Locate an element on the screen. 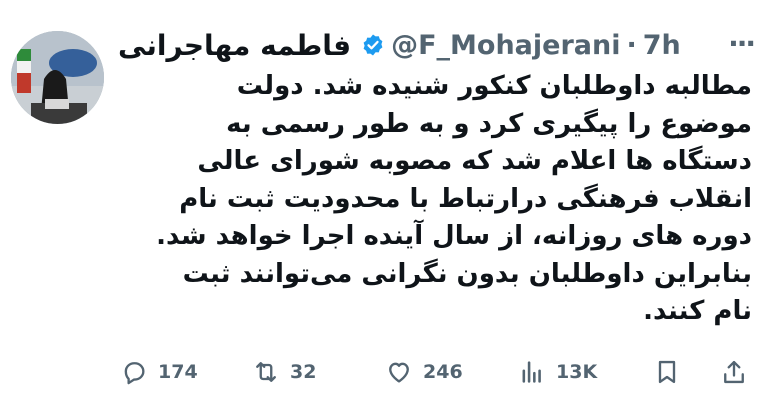 This screenshot has width=768, height=408. tweet-line: نام کنند. is located at coordinates (697, 311).